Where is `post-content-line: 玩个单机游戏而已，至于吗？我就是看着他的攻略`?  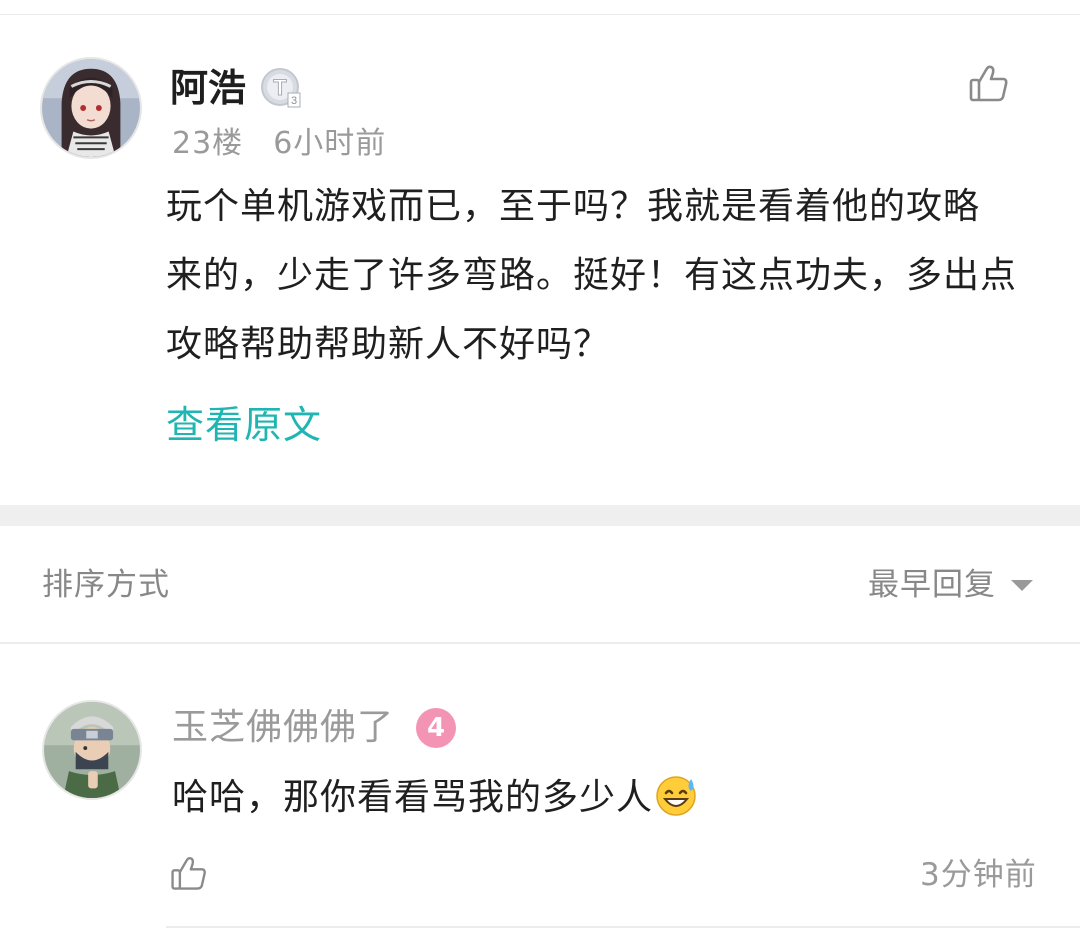
post-content-line: 玩个单机游戏而已，至于吗？我就是看着他的攻略 is located at coordinates (573, 206).